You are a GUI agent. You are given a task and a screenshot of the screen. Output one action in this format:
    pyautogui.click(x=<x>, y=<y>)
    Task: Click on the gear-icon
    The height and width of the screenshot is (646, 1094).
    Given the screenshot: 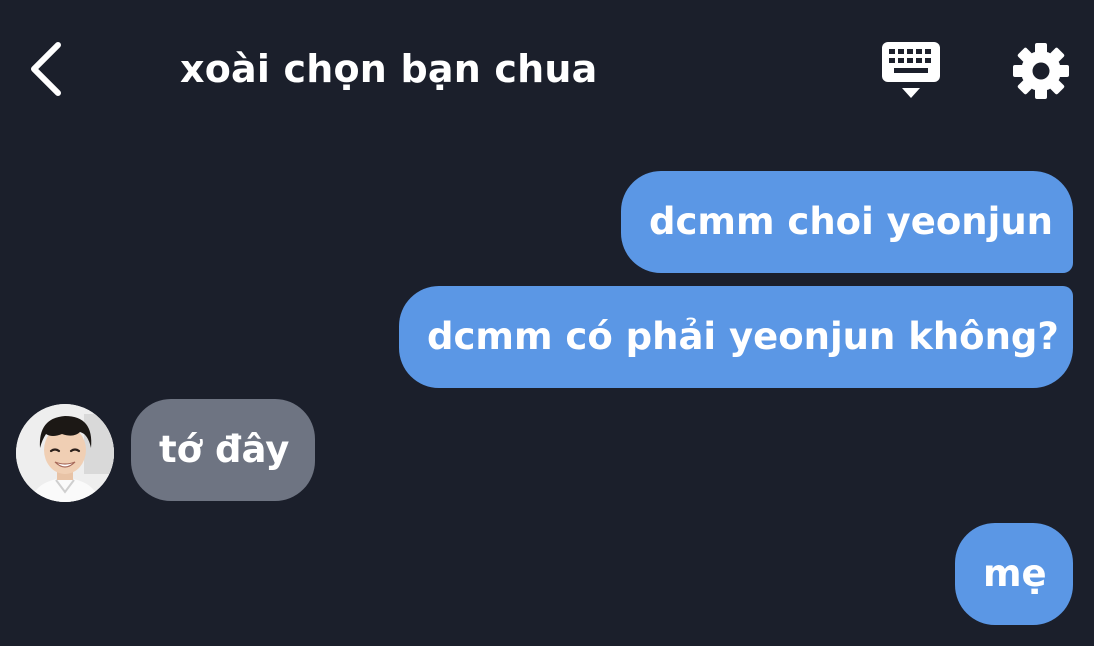 What is the action you would take?
    pyautogui.click(x=1041, y=71)
    